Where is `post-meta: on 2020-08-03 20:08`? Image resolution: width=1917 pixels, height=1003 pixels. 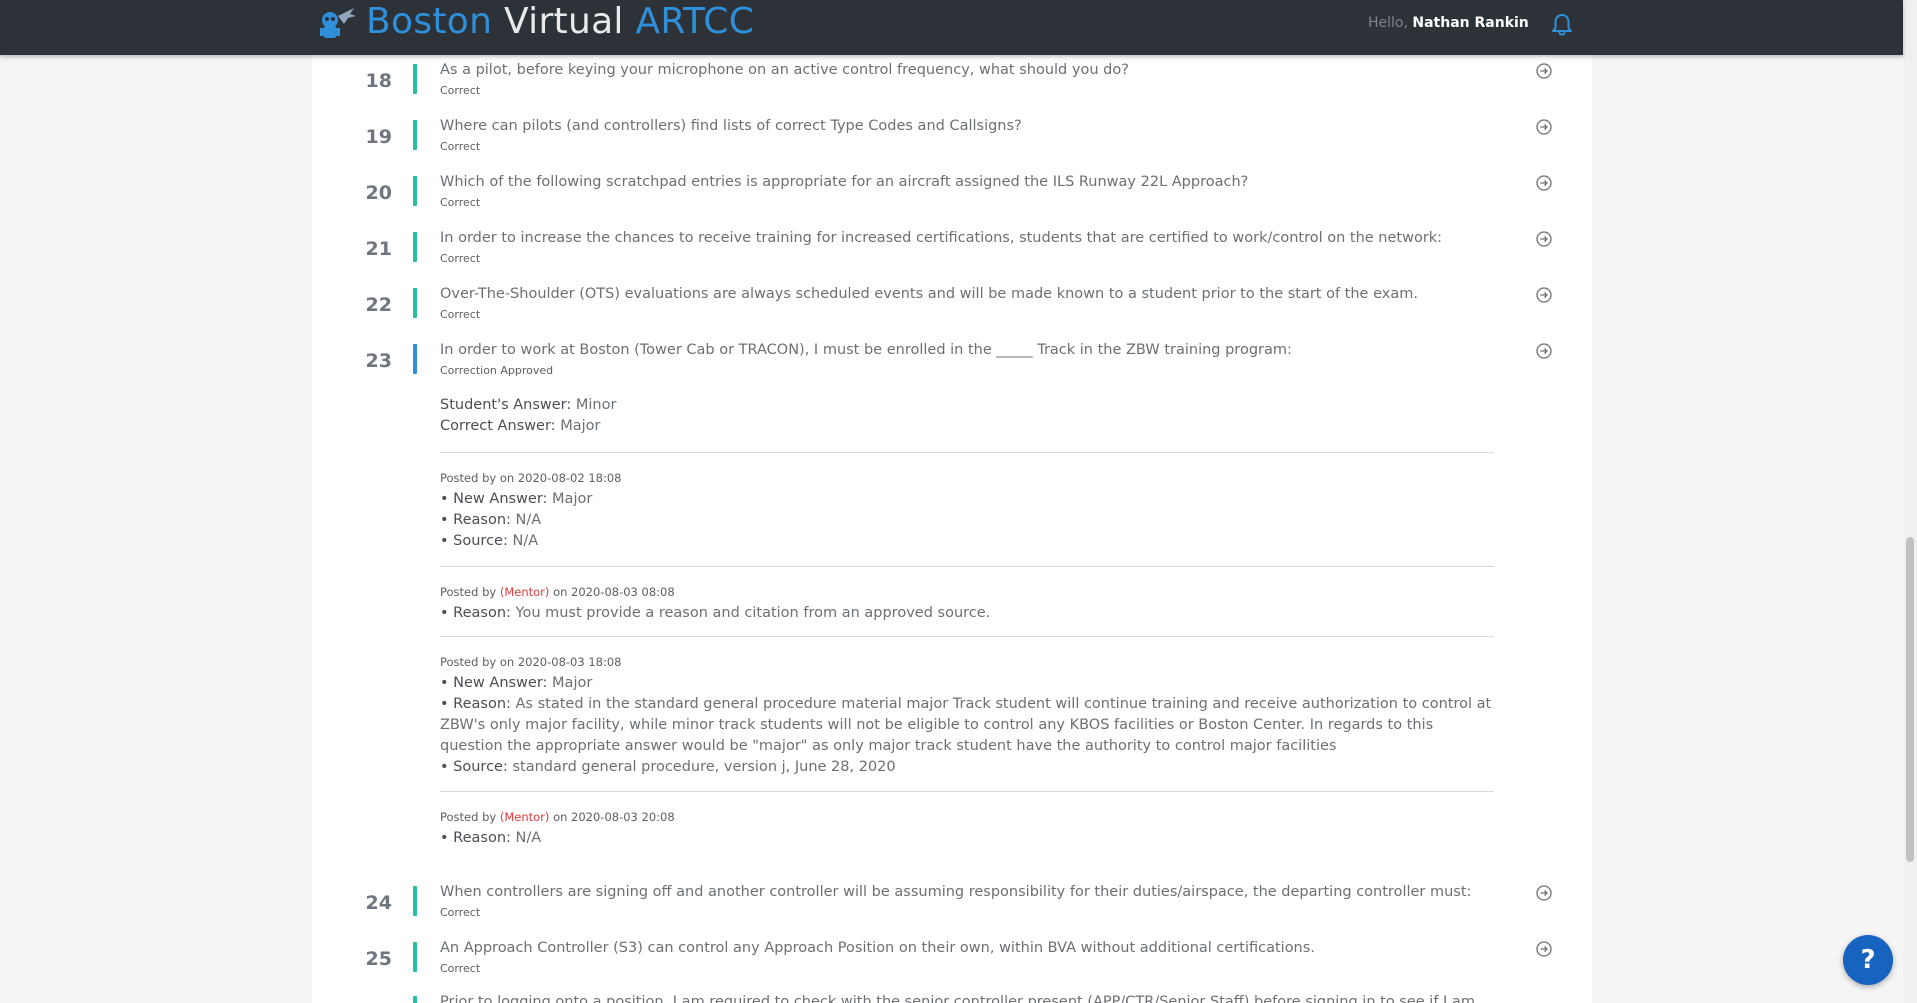 post-meta: on 2020-08-03 20:08 is located at coordinates (614, 817).